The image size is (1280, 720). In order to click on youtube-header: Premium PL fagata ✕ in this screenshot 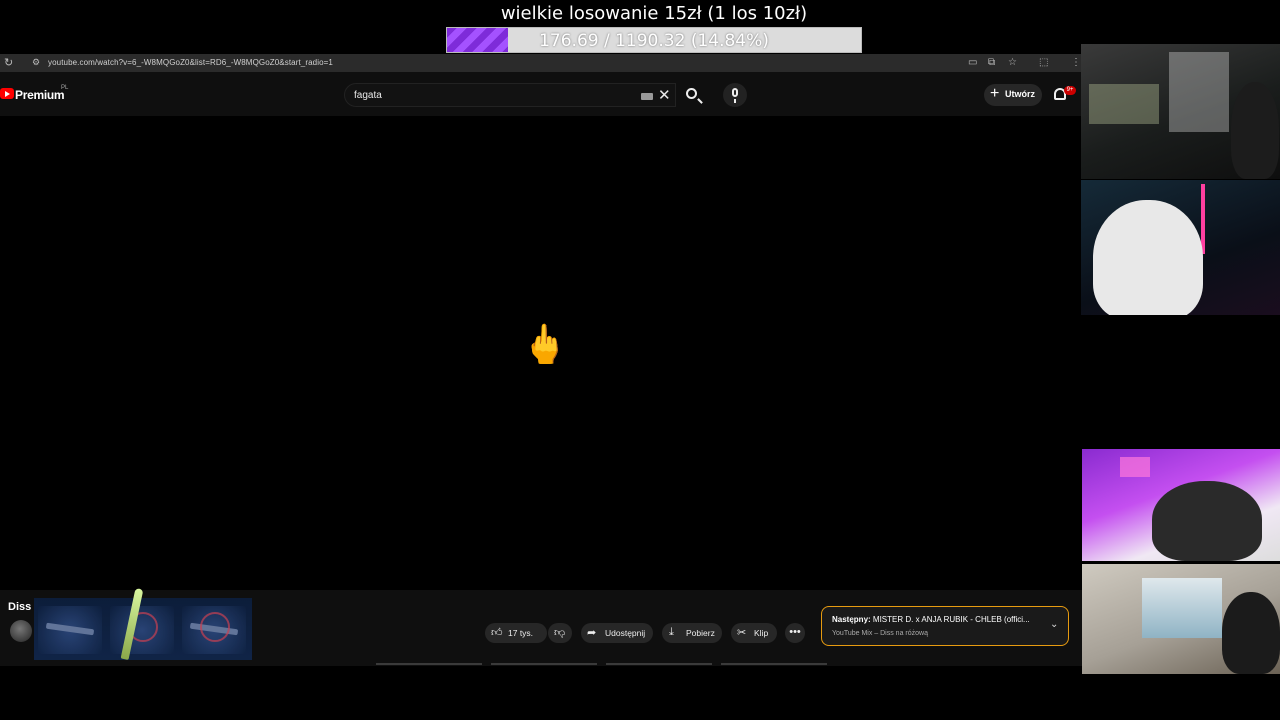, I will do `click(541, 94)`.